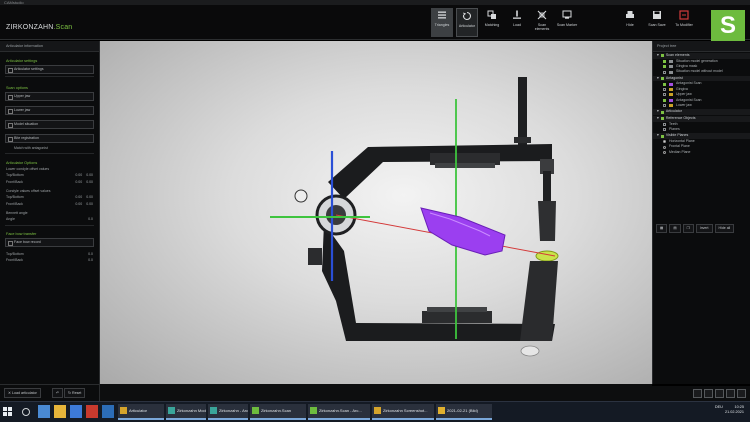 This screenshot has width=750, height=422. I want to click on scan-jaw-model, so click(463, 231).